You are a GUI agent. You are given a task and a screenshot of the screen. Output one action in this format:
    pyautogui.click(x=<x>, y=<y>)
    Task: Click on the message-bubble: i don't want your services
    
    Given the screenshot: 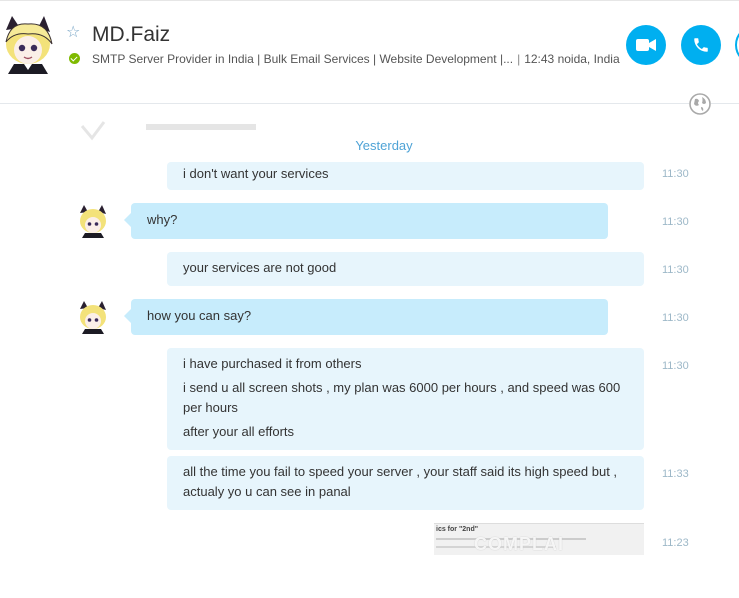 What is the action you would take?
    pyautogui.click(x=405, y=176)
    